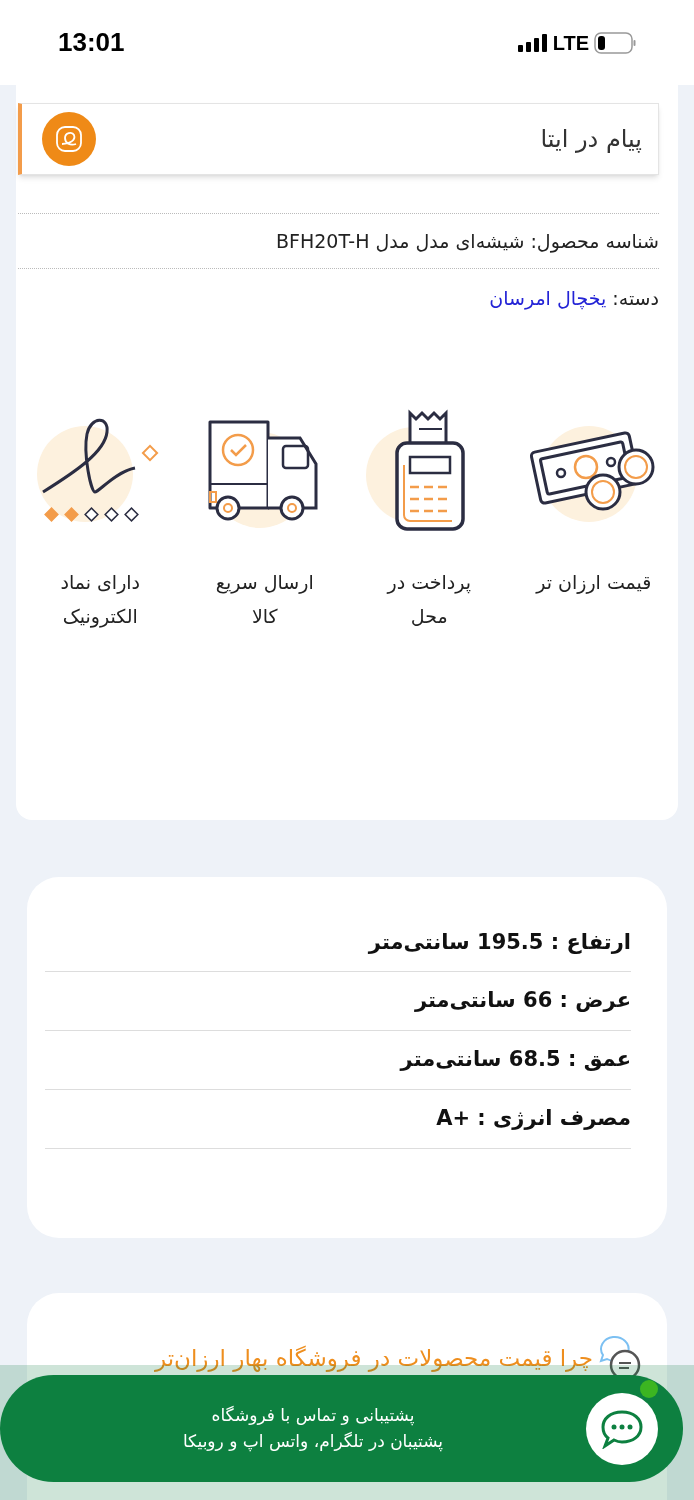 This screenshot has width=694, height=1500. Describe the element at coordinates (635, 298) in the screenshot. I see `category-label: دسته:` at that location.